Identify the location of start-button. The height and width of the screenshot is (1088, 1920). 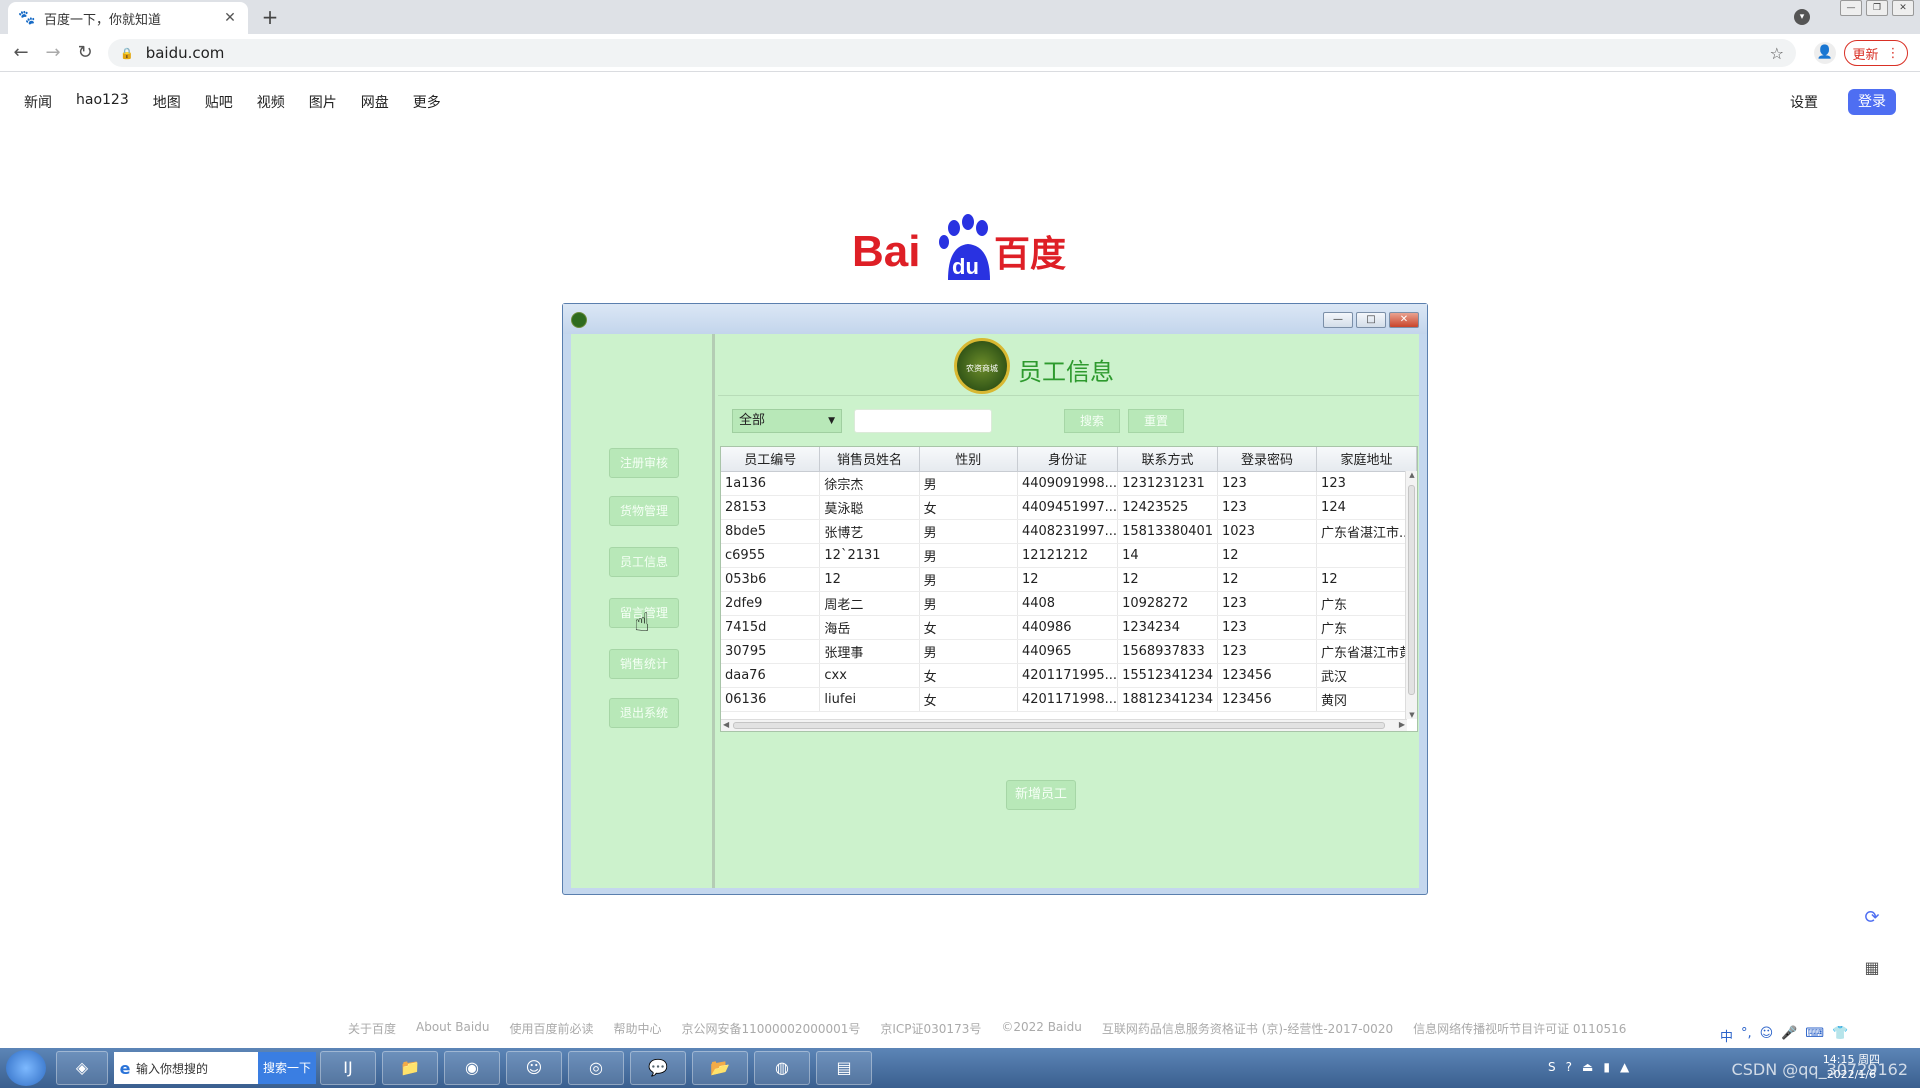
(26, 1068).